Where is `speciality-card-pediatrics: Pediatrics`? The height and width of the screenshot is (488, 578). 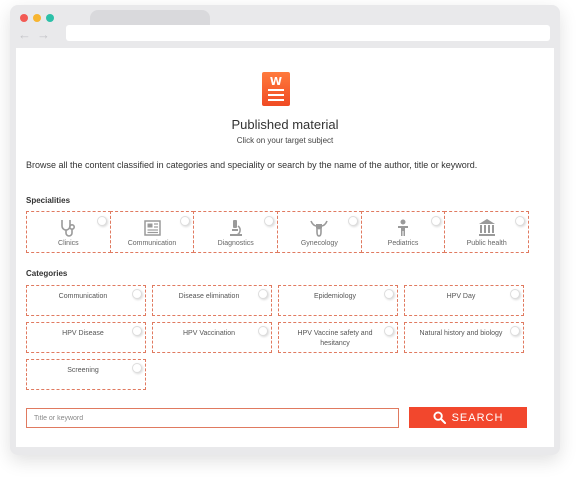
speciality-card-pediatrics: Pediatrics is located at coordinates (403, 232).